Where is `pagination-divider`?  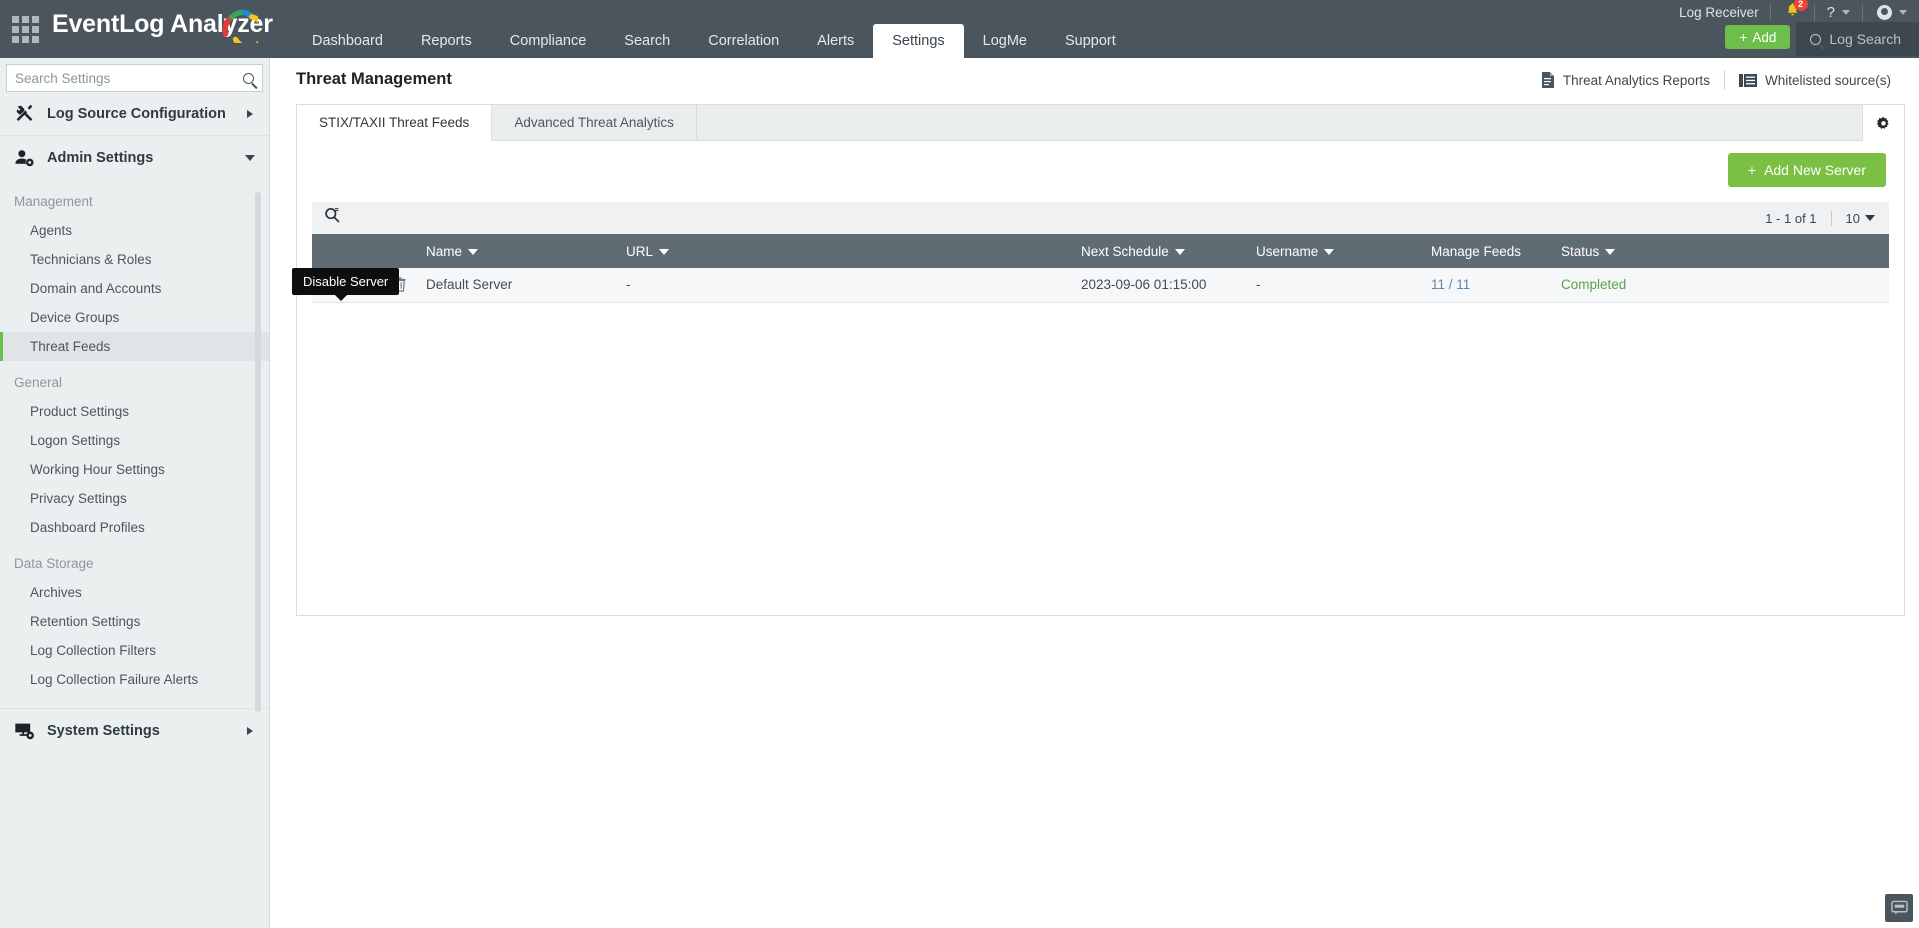
pagination-divider is located at coordinates (1831, 218).